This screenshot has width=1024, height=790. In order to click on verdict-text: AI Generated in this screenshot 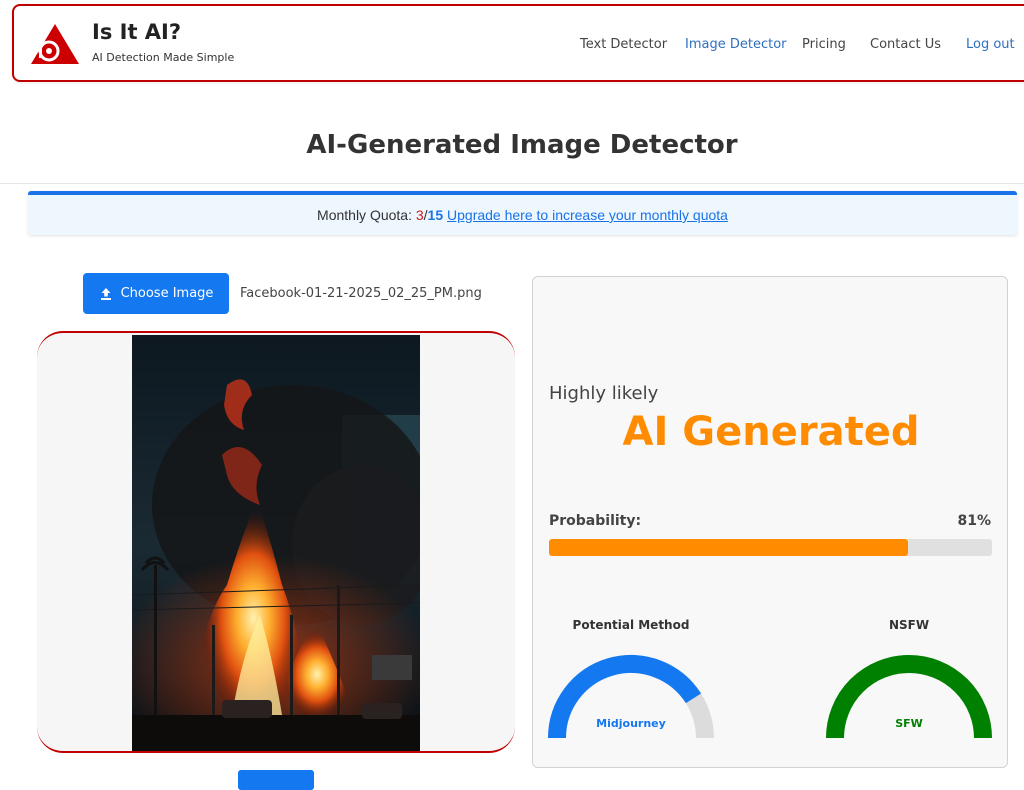, I will do `click(771, 432)`.